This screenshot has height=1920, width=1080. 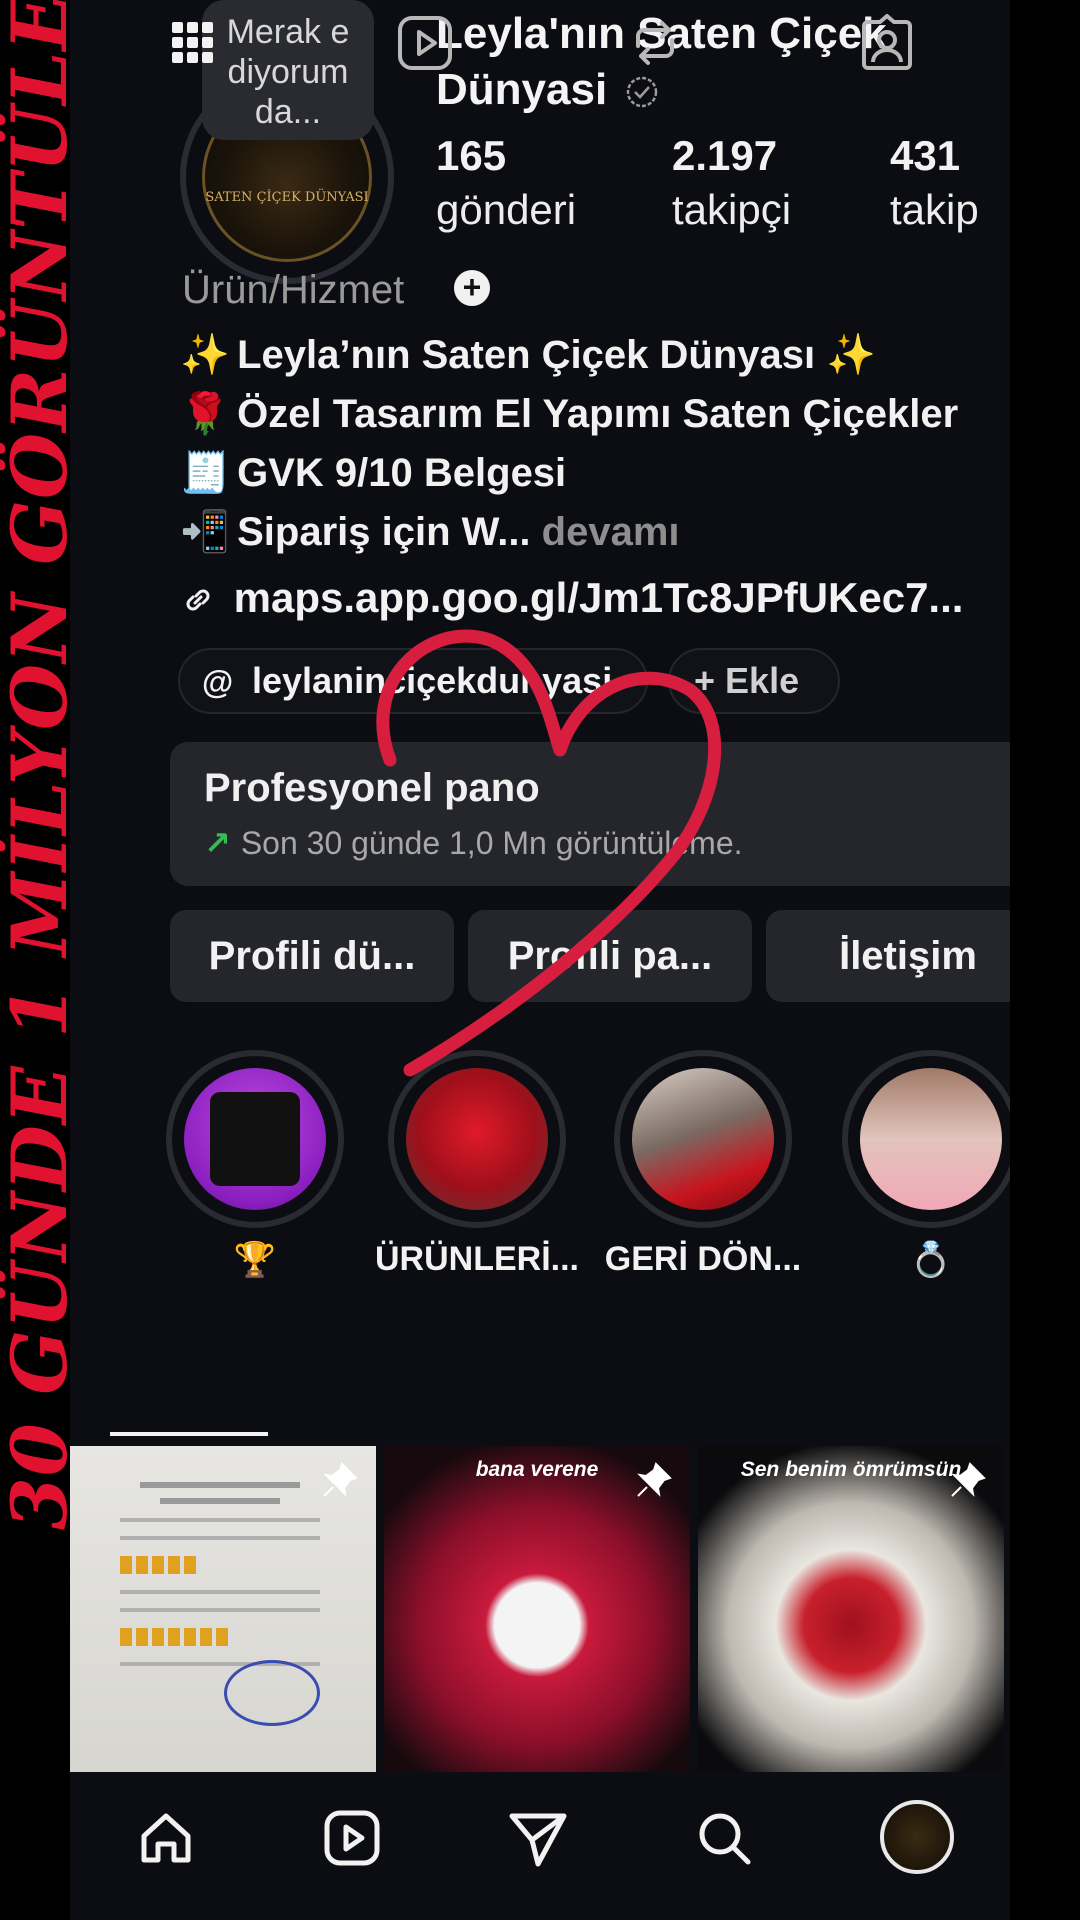 What do you see at coordinates (198, 600) in the screenshot?
I see `link-icon` at bounding box center [198, 600].